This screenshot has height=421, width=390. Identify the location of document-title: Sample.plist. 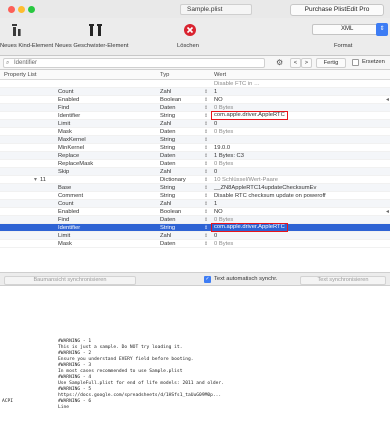
(216, 9).